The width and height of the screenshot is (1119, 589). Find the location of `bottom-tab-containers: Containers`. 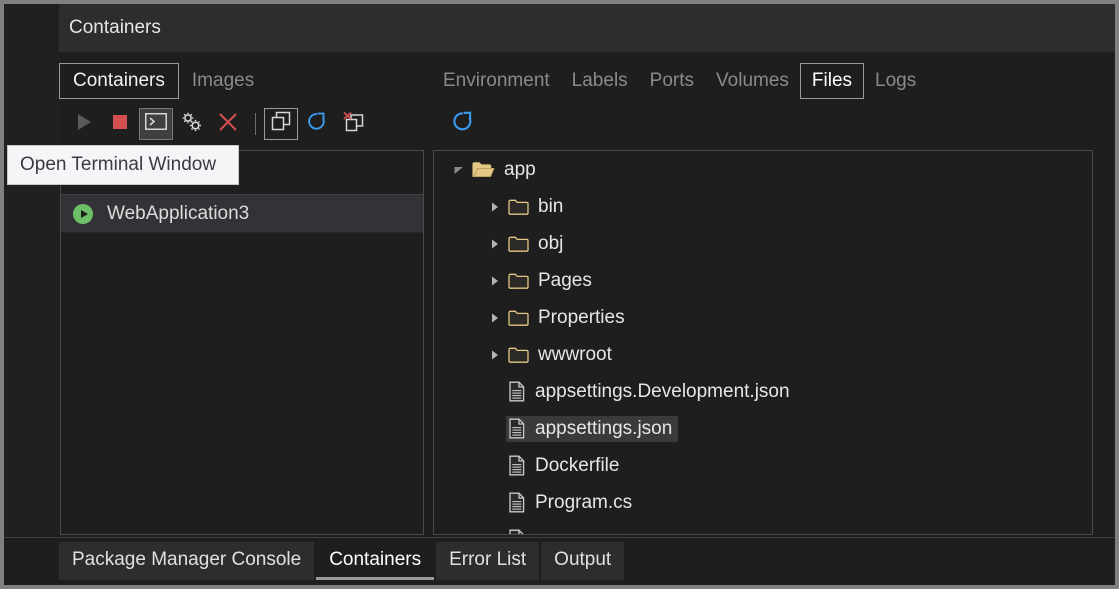

bottom-tab-containers: Containers is located at coordinates (375, 561).